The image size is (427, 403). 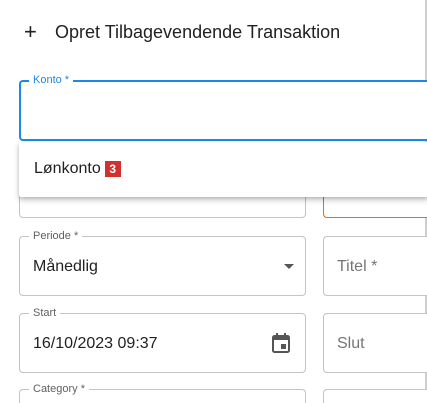 What do you see at coordinates (351, 343) in the screenshot?
I see `slut-placeholder: Slut` at bounding box center [351, 343].